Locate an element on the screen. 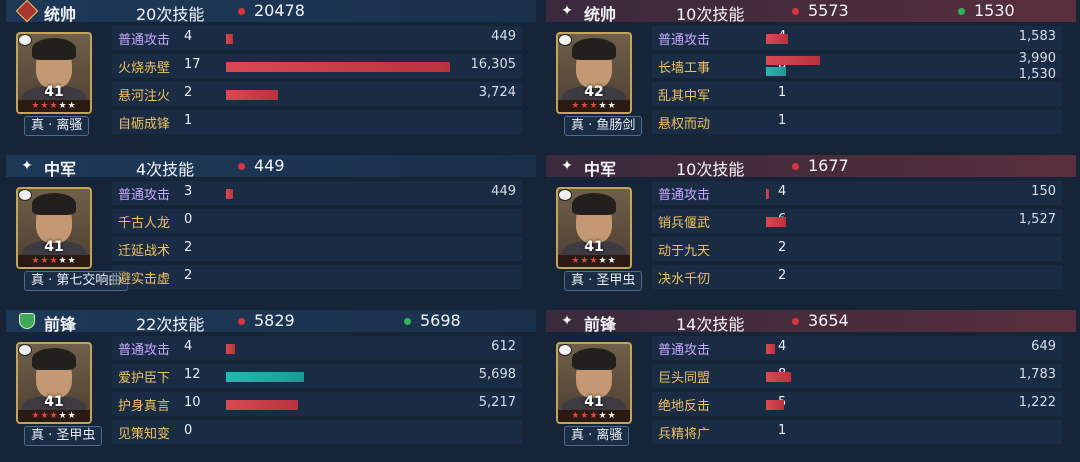 The height and width of the screenshot is (462, 1080). skill-count-label: 14次技能 is located at coordinates (710, 324).